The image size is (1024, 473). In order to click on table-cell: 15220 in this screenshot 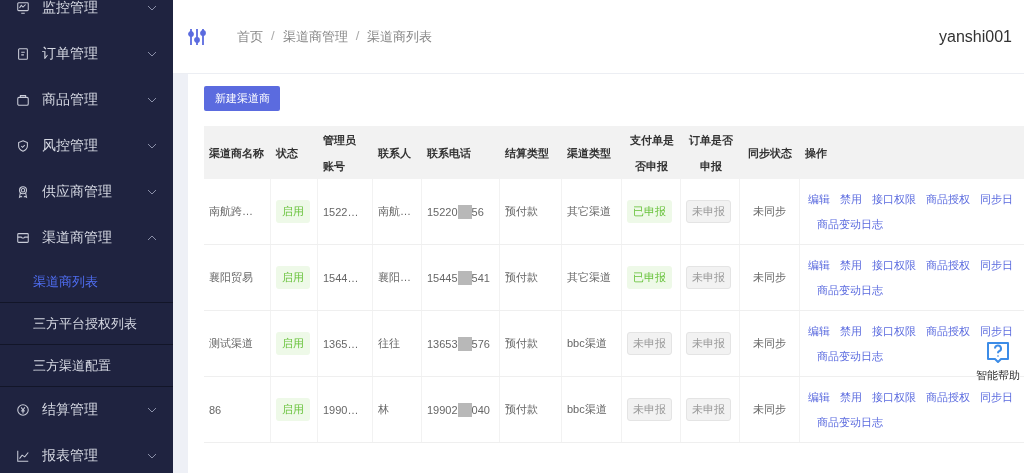, I will do `click(442, 211)`.